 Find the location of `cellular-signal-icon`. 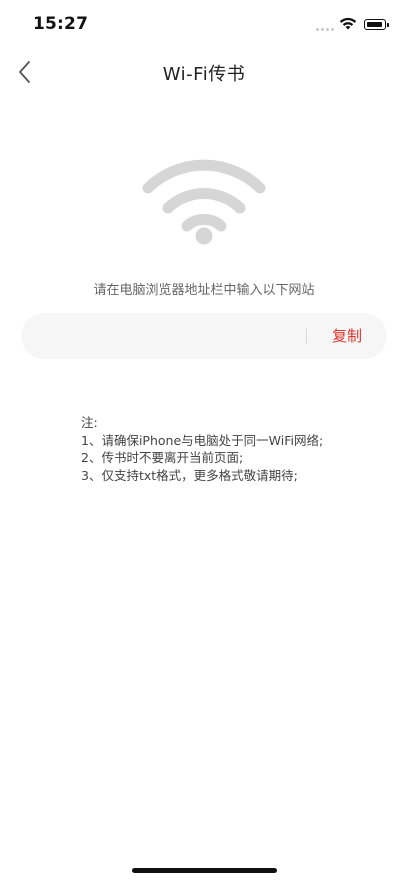

cellular-signal-icon is located at coordinates (325, 29).